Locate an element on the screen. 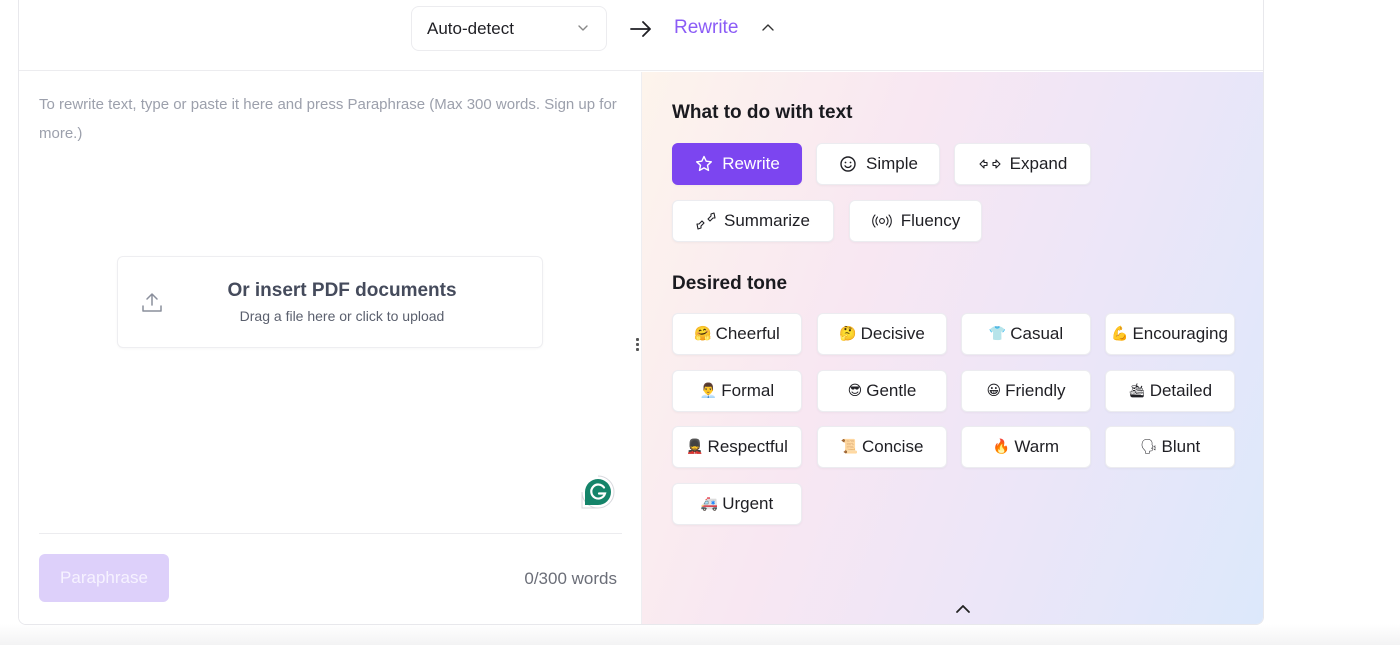  tone-formal-button: 👨‍💼 Formal is located at coordinates (737, 391).